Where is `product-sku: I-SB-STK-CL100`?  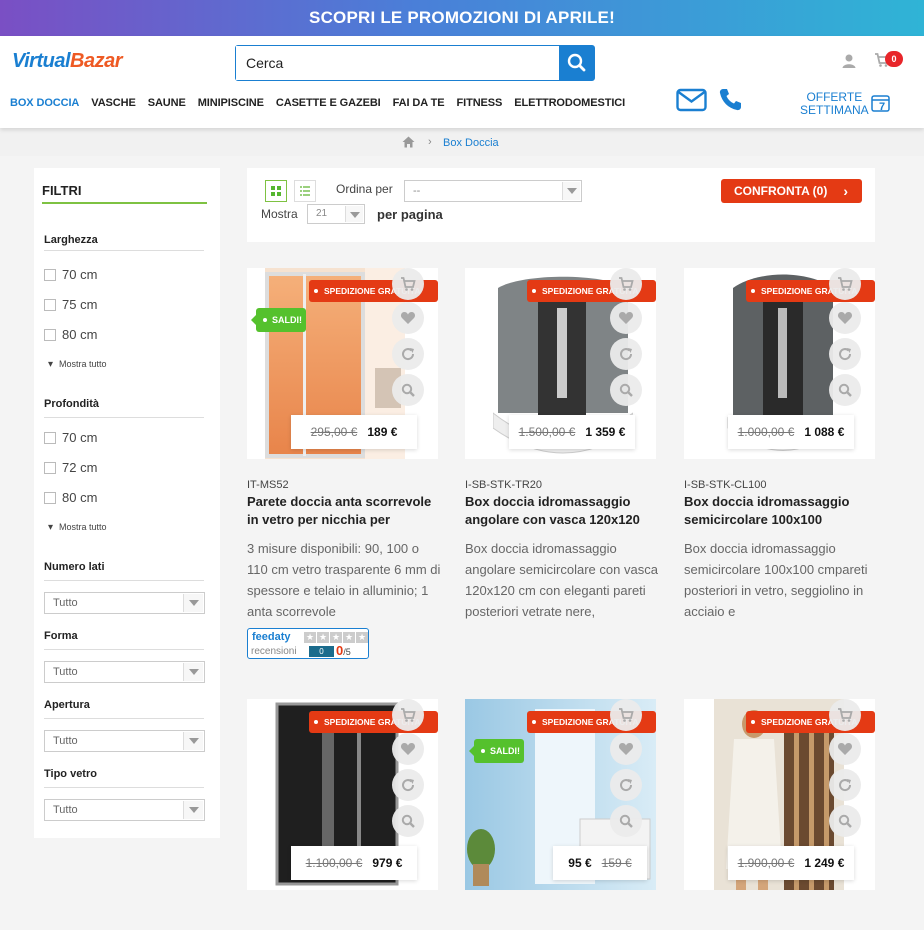 product-sku: I-SB-STK-CL100 is located at coordinates (725, 485).